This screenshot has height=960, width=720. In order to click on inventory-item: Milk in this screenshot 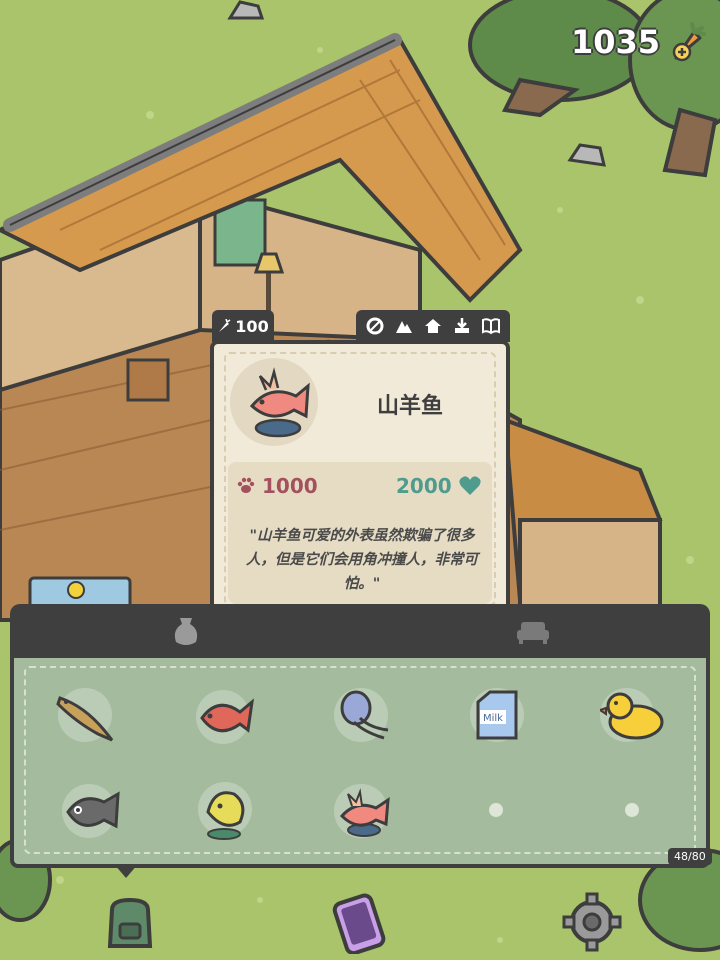, I will do `click(497, 715)`.